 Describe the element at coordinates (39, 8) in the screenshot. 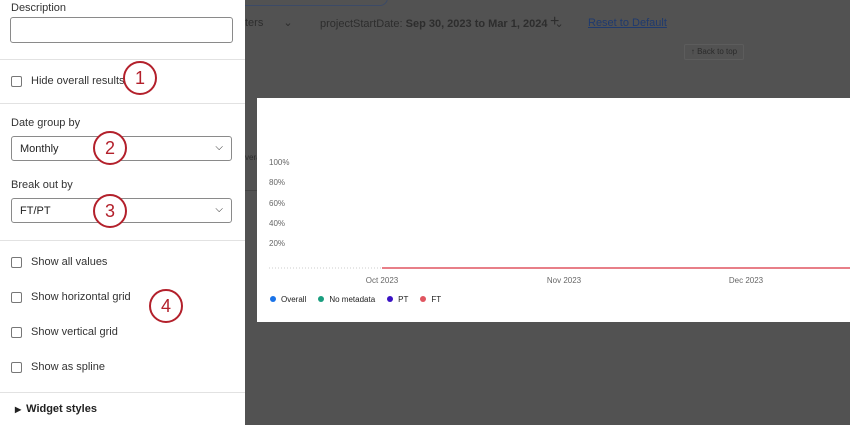

I see `description-label: Description` at that location.